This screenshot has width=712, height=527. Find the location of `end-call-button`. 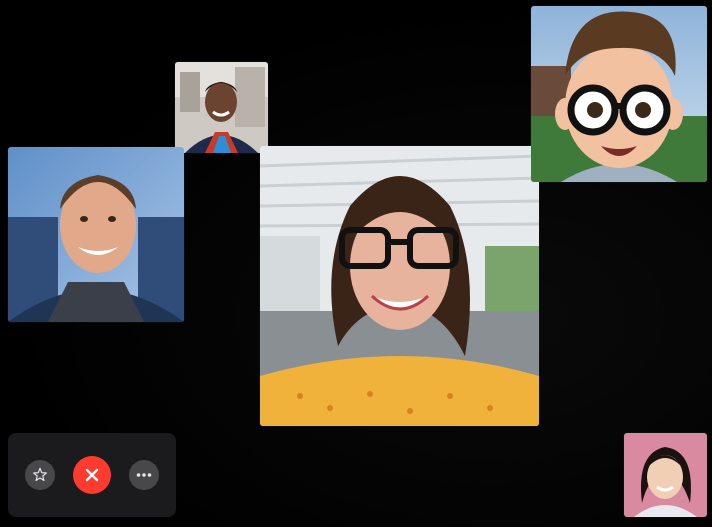

end-call-button is located at coordinates (92, 475).